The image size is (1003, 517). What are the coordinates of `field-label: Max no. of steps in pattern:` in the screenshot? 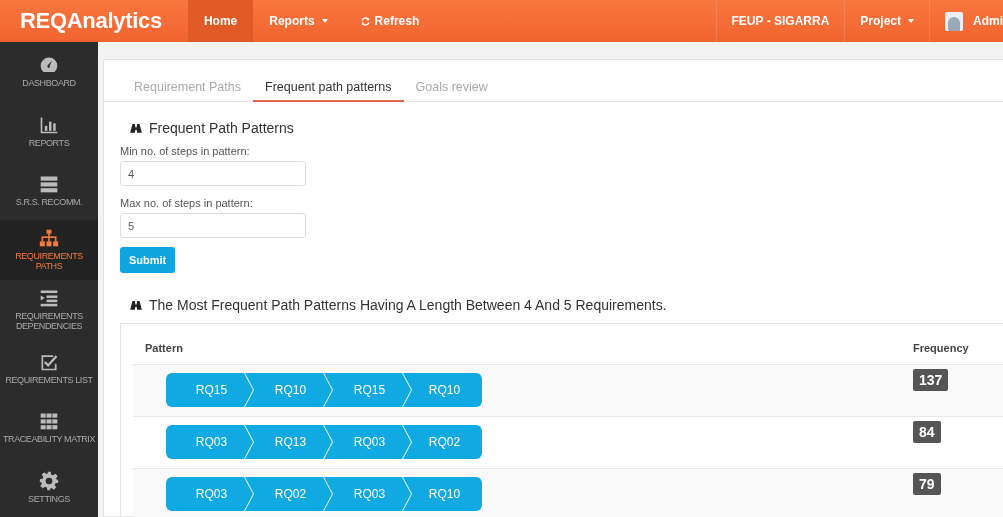 It's located at (187, 203).